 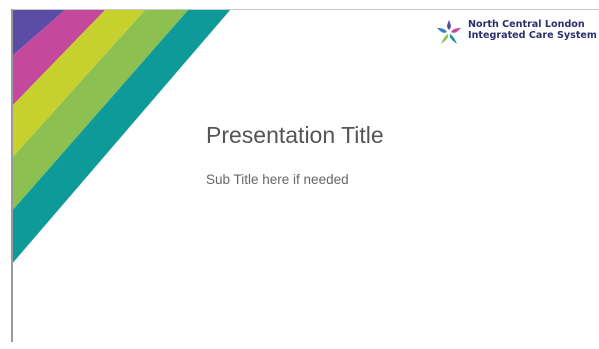 I want to click on slide-border-left, so click(x=12, y=175).